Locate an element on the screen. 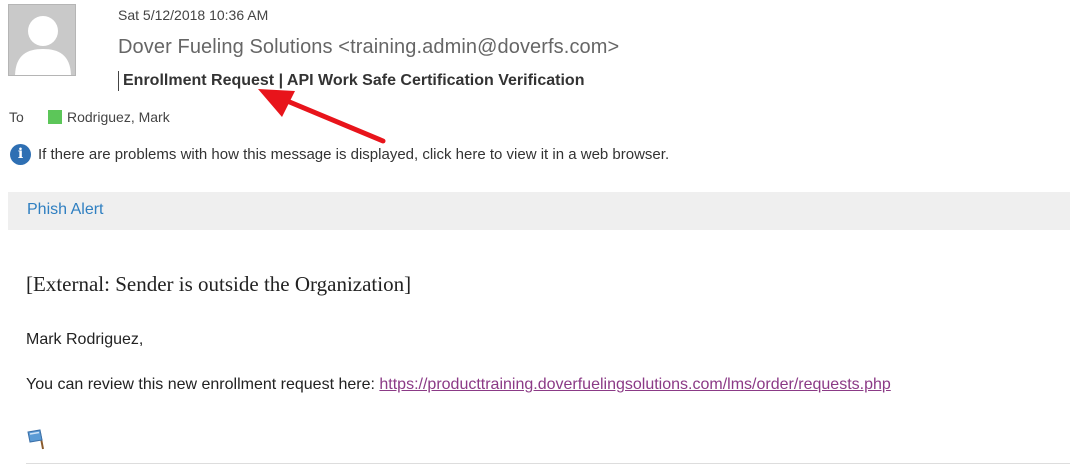 The width and height of the screenshot is (1070, 465). addin-bar is located at coordinates (539, 211).